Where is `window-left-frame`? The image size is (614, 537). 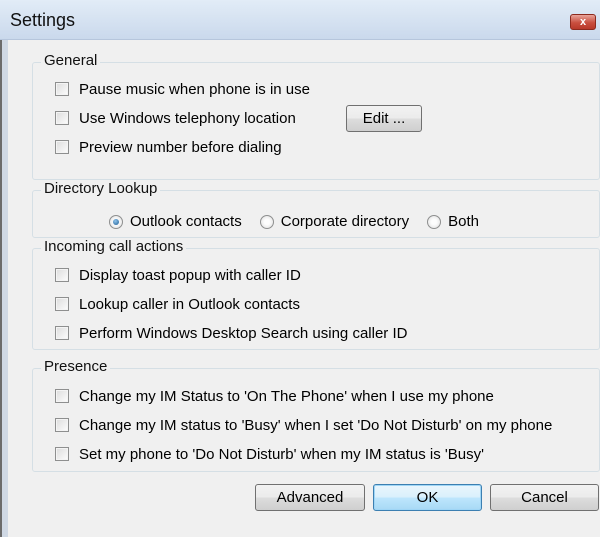
window-left-frame is located at coordinates (4, 288).